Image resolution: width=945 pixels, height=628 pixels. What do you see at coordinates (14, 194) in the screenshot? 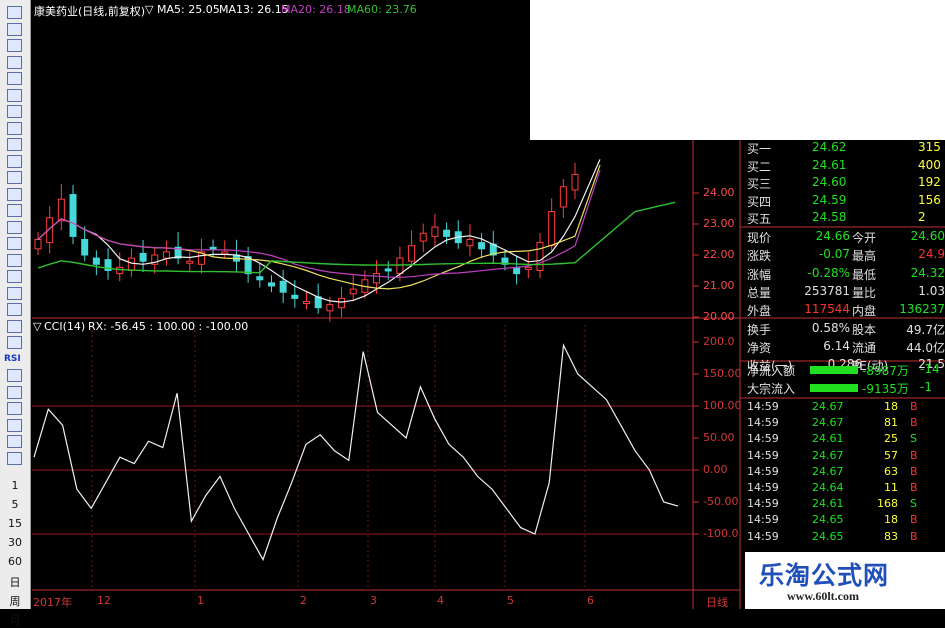
I see `calendar-icon` at bounding box center [14, 194].